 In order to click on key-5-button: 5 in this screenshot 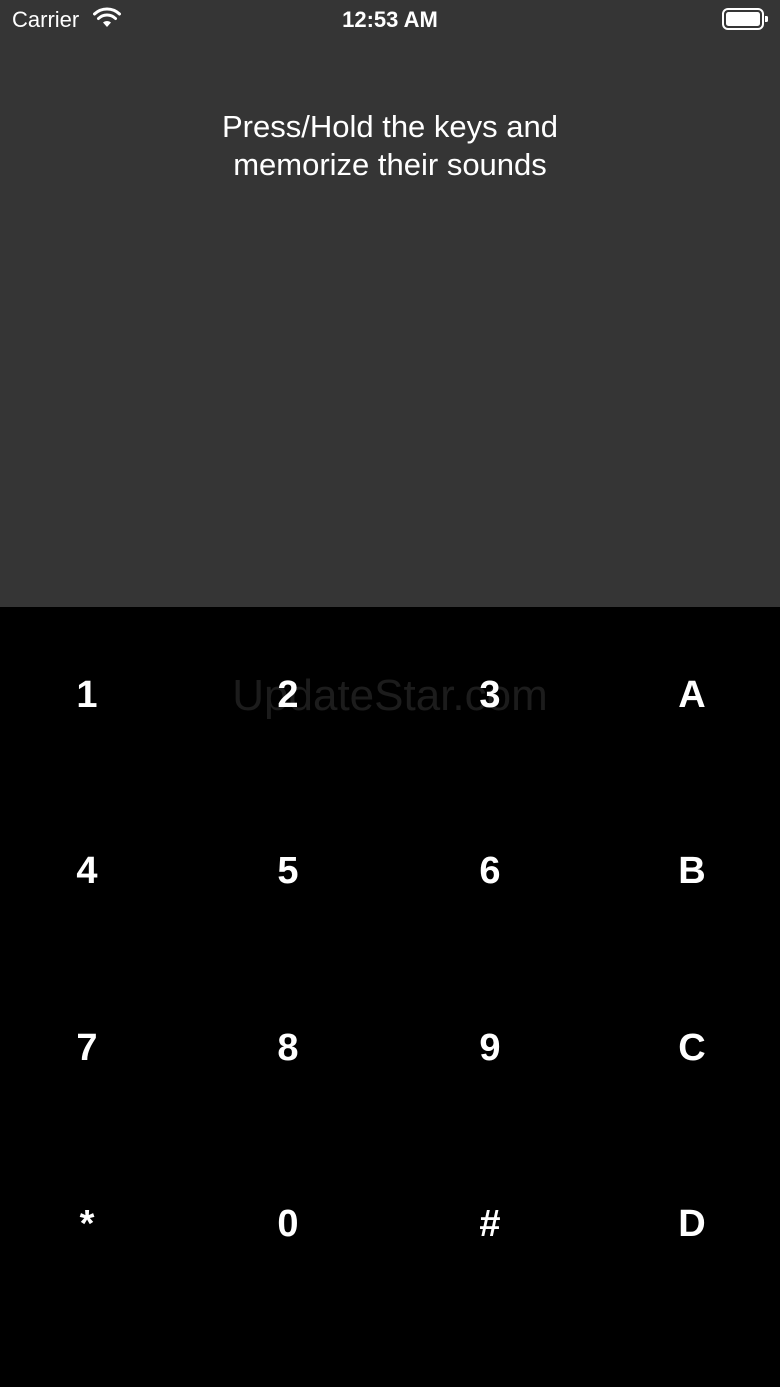, I will do `click(288, 871)`.